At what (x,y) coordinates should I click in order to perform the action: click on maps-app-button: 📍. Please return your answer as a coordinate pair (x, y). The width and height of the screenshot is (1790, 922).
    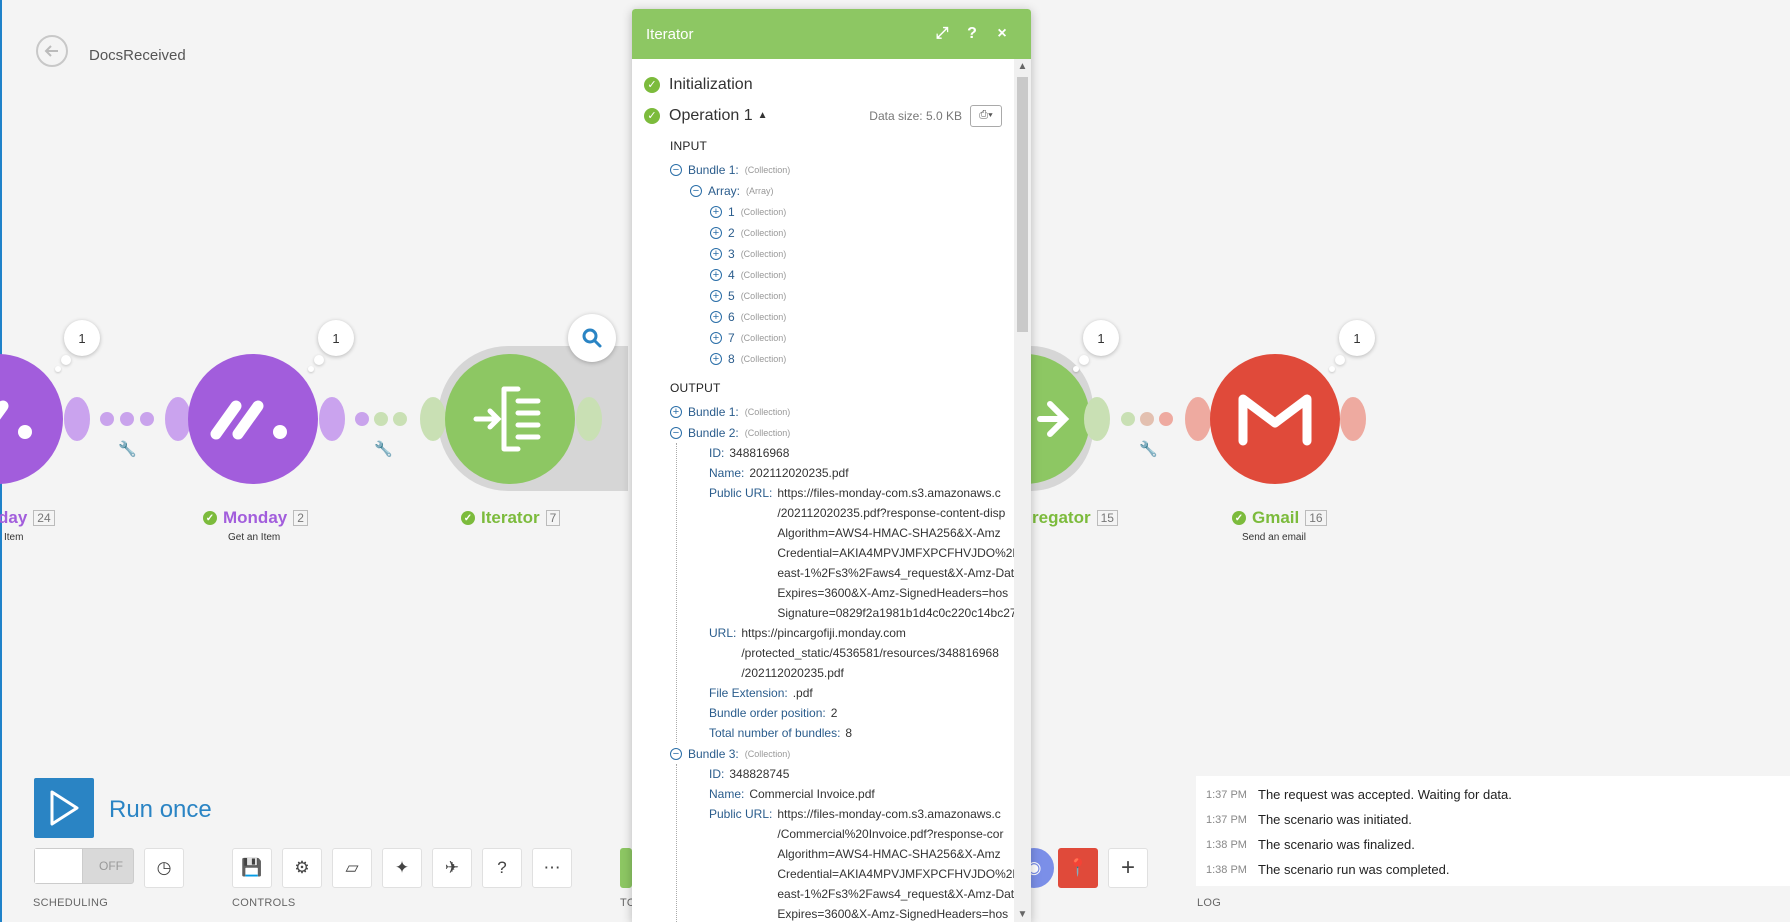
    Looking at the image, I should click on (1078, 868).